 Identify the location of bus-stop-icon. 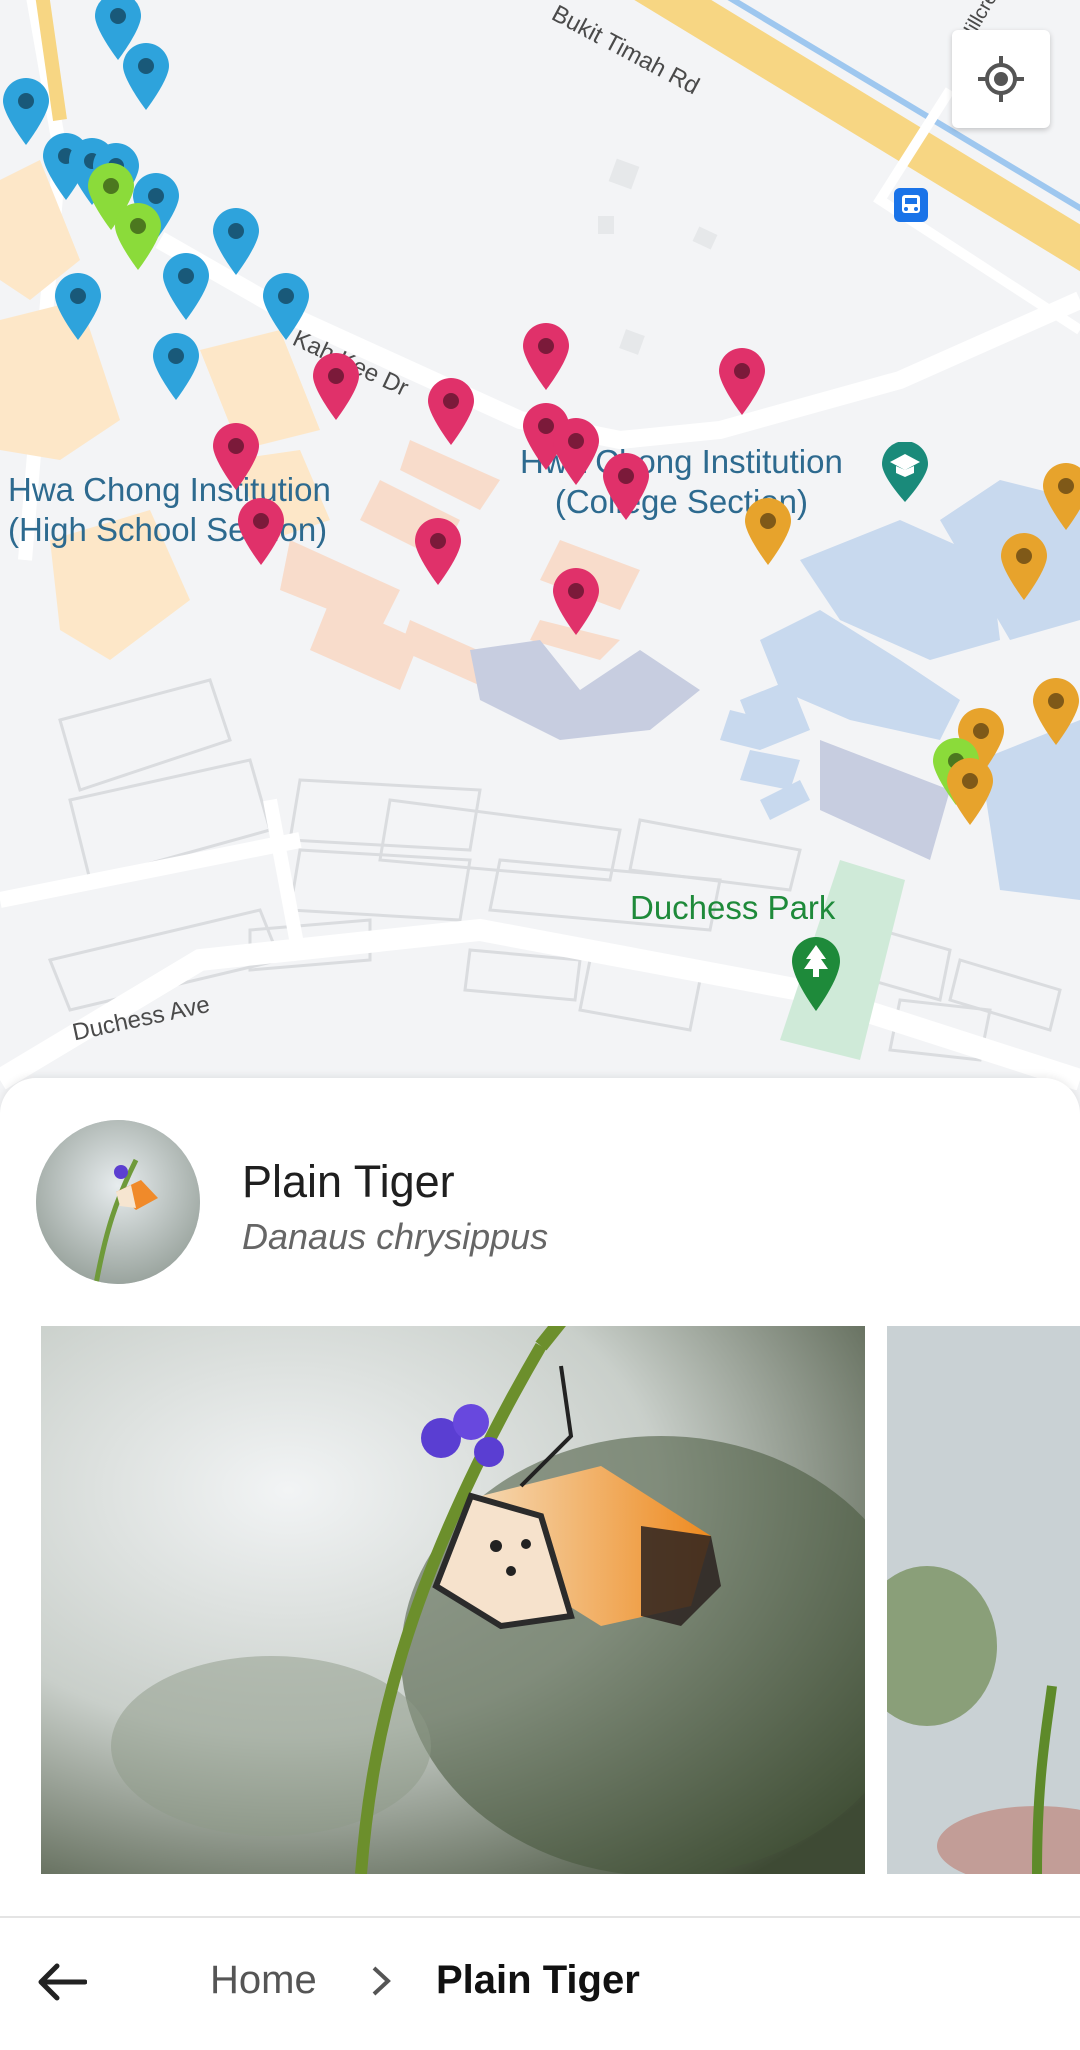
(911, 205).